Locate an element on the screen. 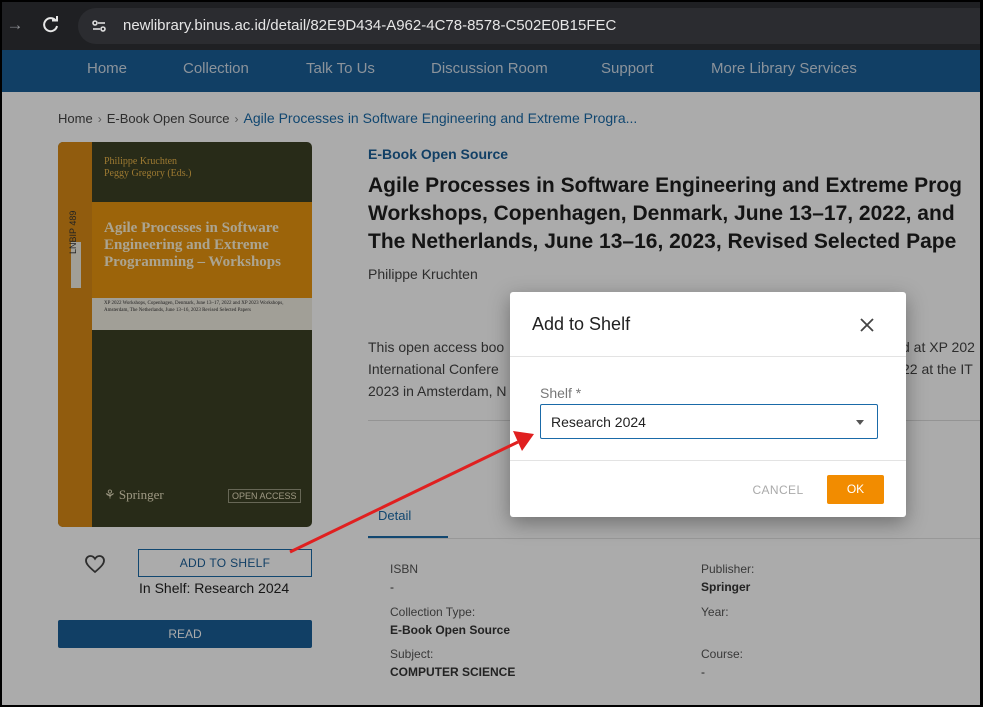 This screenshot has height=707, width=983. cancel-button: CANCEL is located at coordinates (778, 490).